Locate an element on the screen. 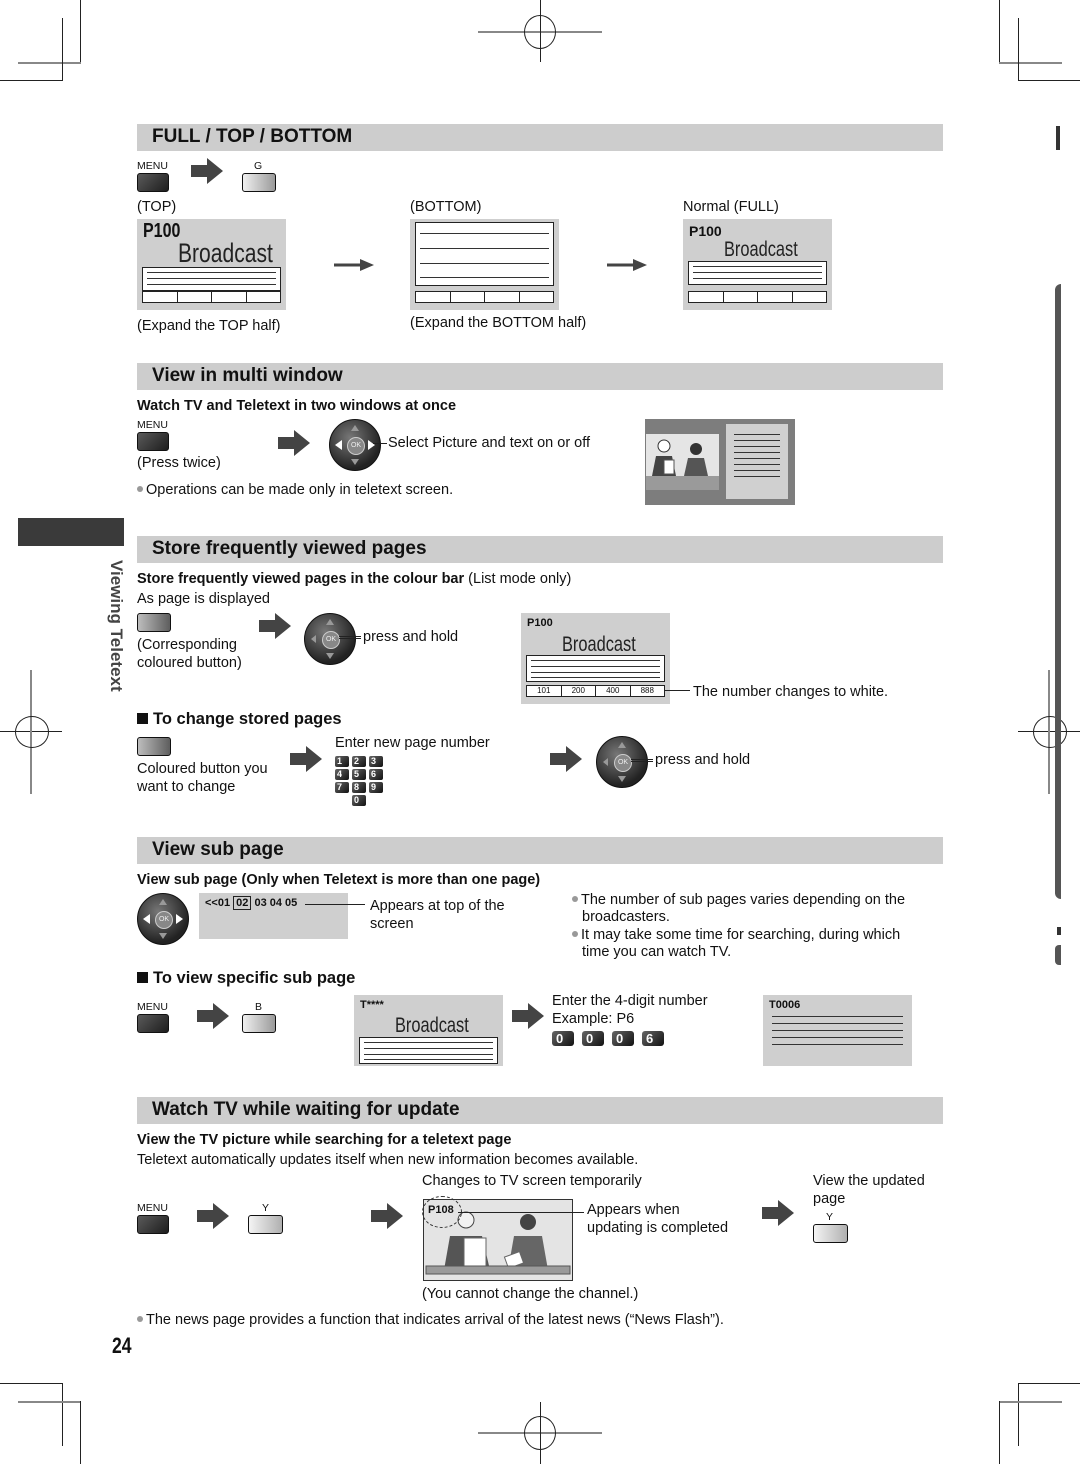 This screenshot has height=1464, width=1080. state-heading-bottom: (BOTTOM) is located at coordinates (446, 207).